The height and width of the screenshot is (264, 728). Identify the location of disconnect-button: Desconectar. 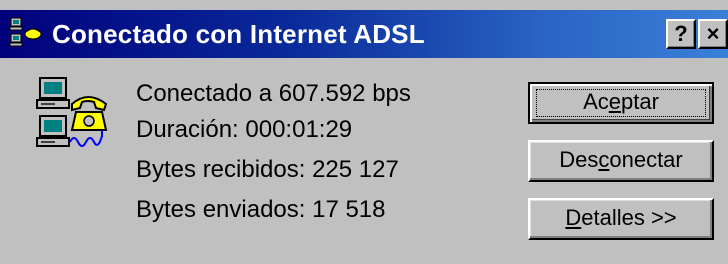
(621, 161).